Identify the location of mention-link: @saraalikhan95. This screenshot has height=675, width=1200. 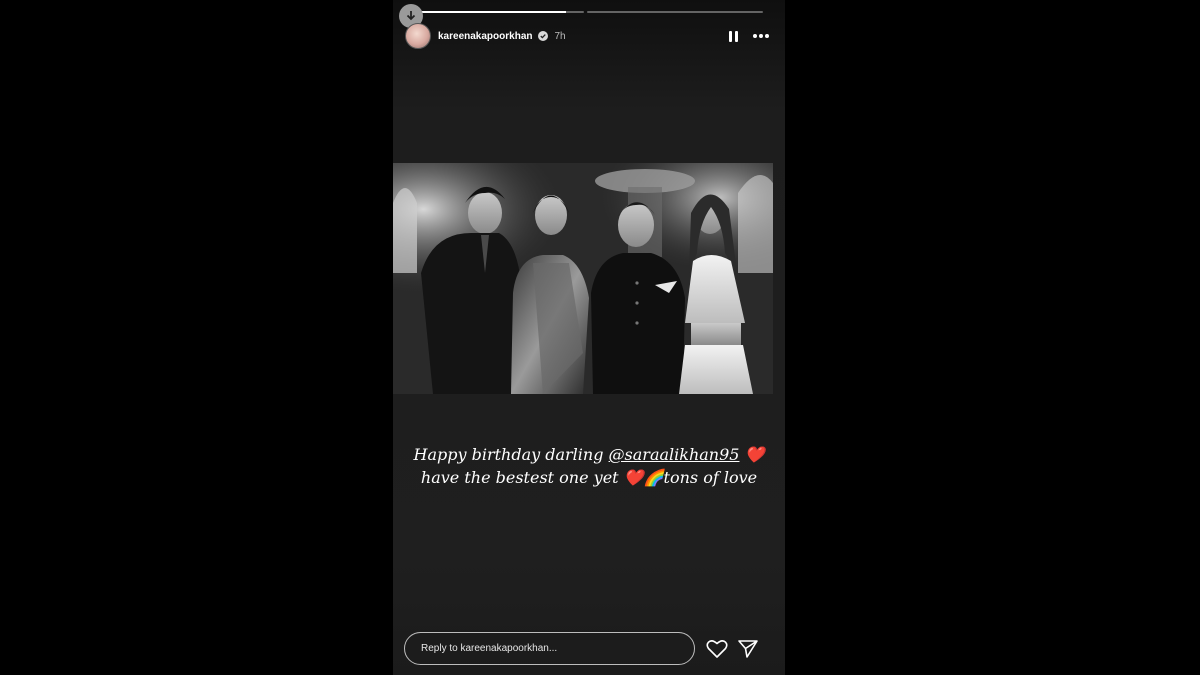
(674, 454).